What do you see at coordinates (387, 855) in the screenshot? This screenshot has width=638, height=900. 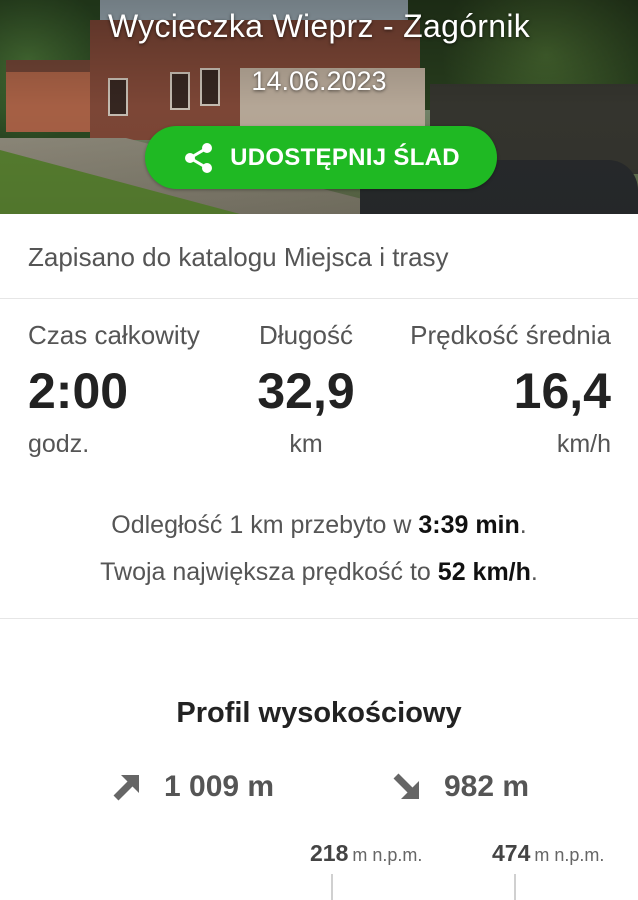 I see `altitude-min-unit: m n.p.m.` at bounding box center [387, 855].